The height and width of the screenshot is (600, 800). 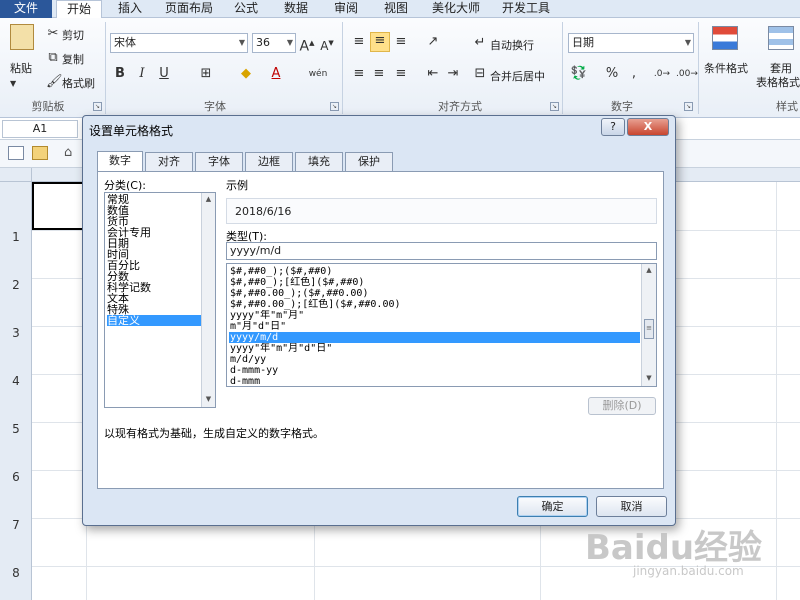 What do you see at coordinates (16, 285) in the screenshot?
I see `row-number: 2` at bounding box center [16, 285].